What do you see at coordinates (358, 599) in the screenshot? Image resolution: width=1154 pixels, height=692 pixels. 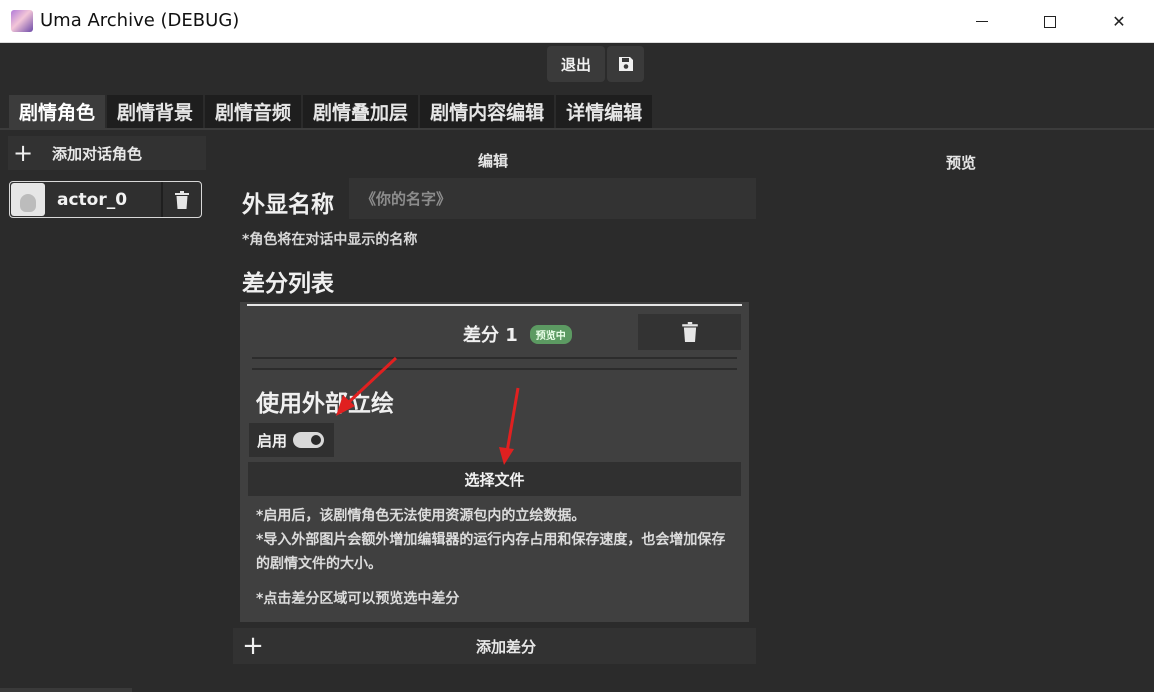 I see `note-text: *点击差分区域可以预览选中差分` at bounding box center [358, 599].